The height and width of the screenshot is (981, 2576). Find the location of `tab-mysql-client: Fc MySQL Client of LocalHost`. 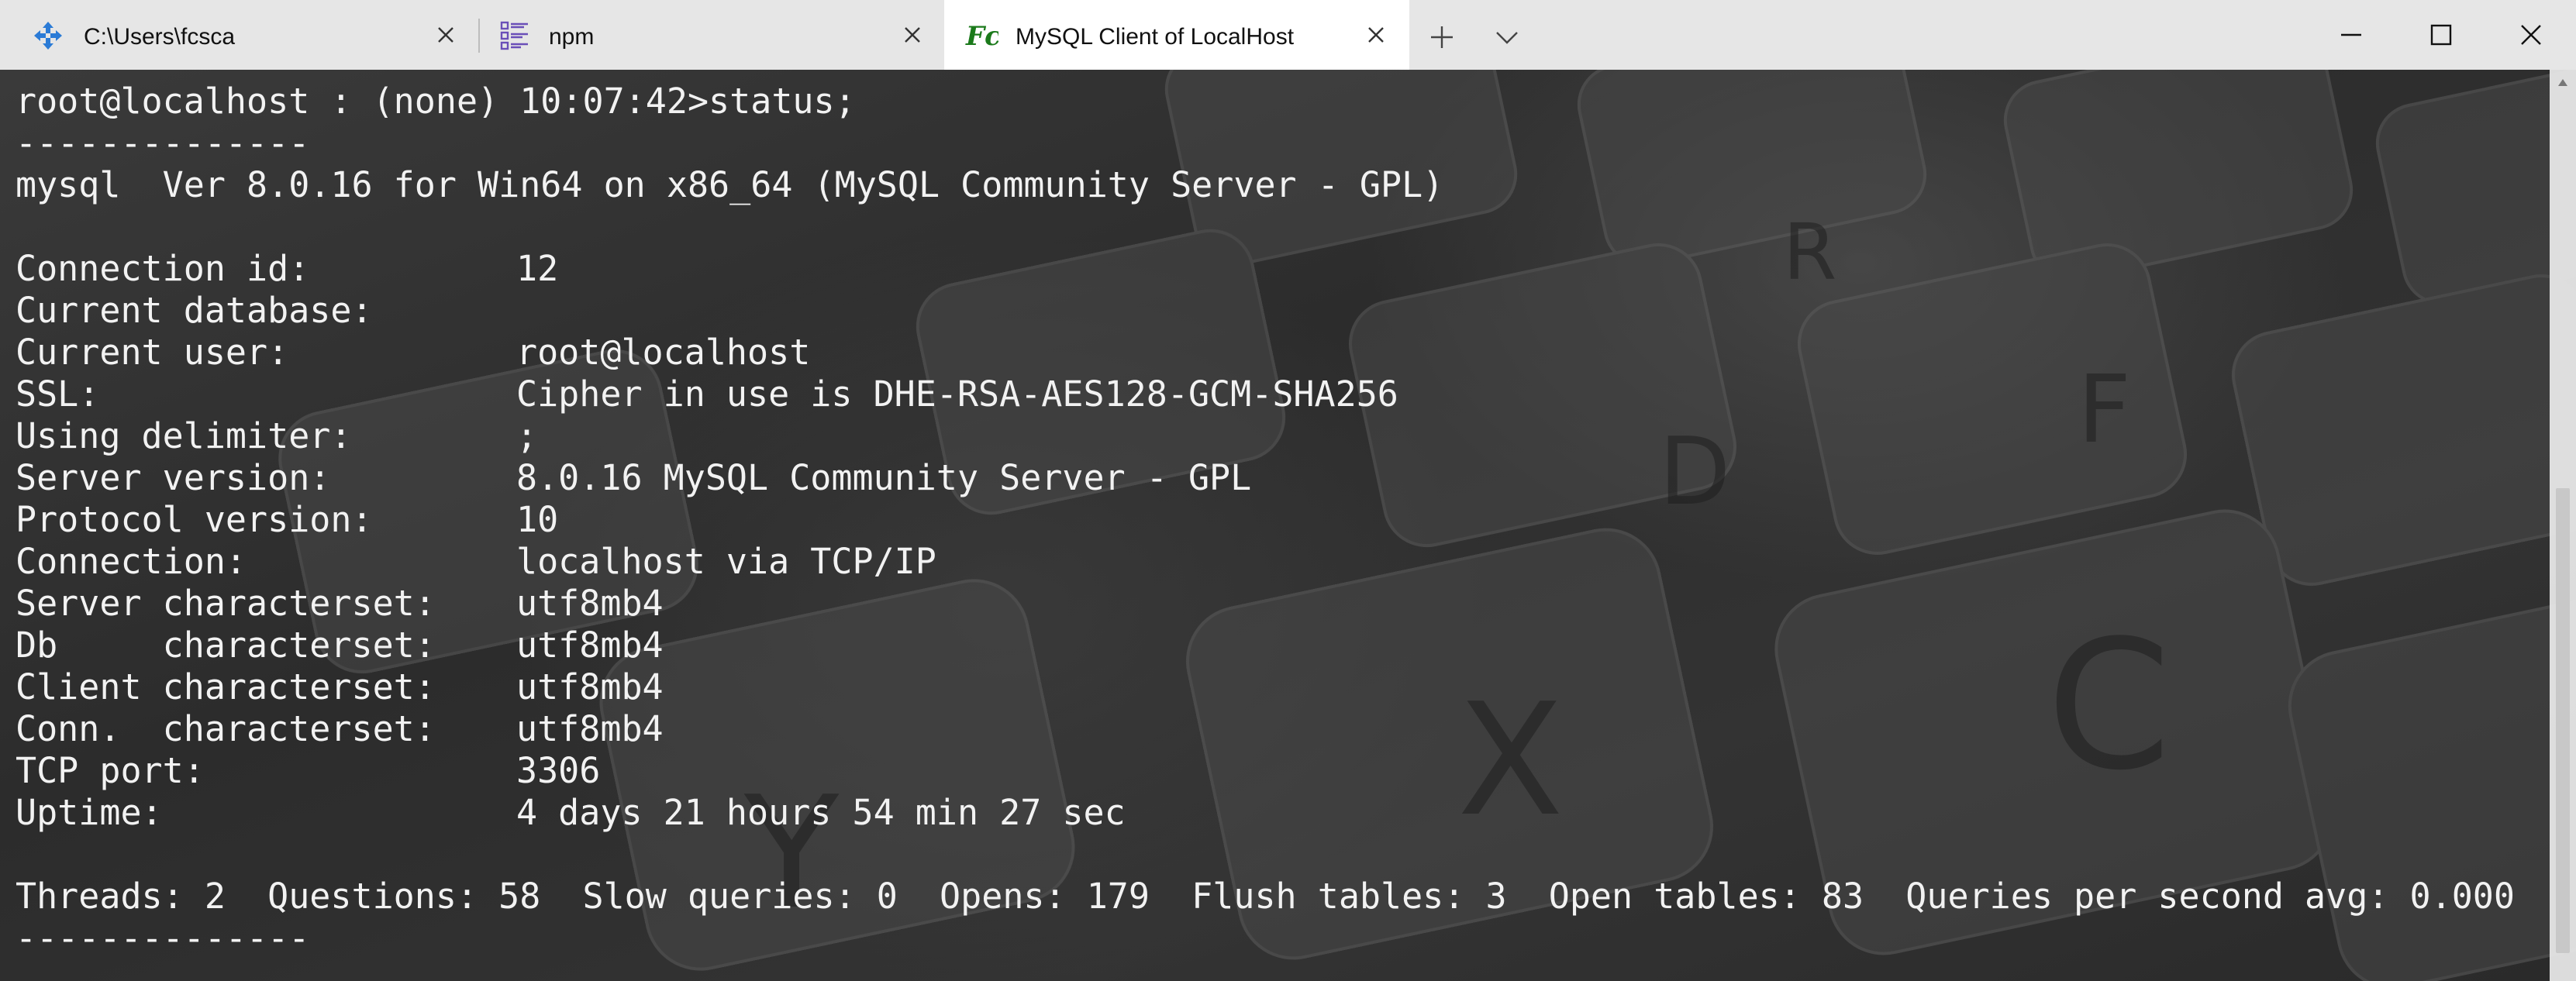

tab-mysql-client: Fc MySQL Client of LocalHost is located at coordinates (1176, 35).